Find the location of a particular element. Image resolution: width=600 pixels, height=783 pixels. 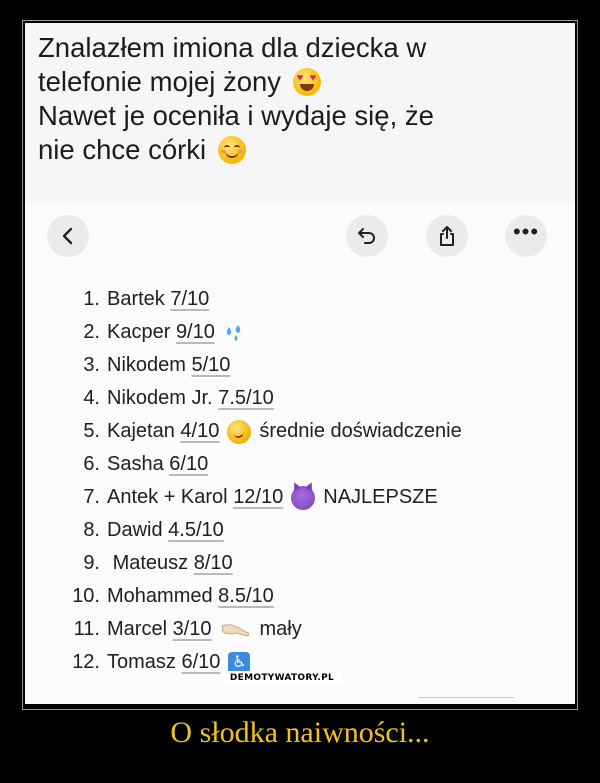

share-button is located at coordinates (447, 236).